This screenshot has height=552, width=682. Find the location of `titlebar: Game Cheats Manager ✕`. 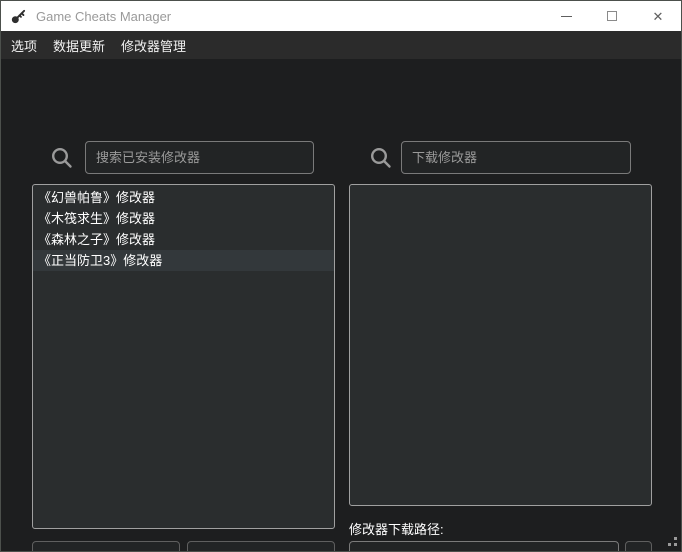

titlebar: Game Cheats Manager ✕ is located at coordinates (341, 16).